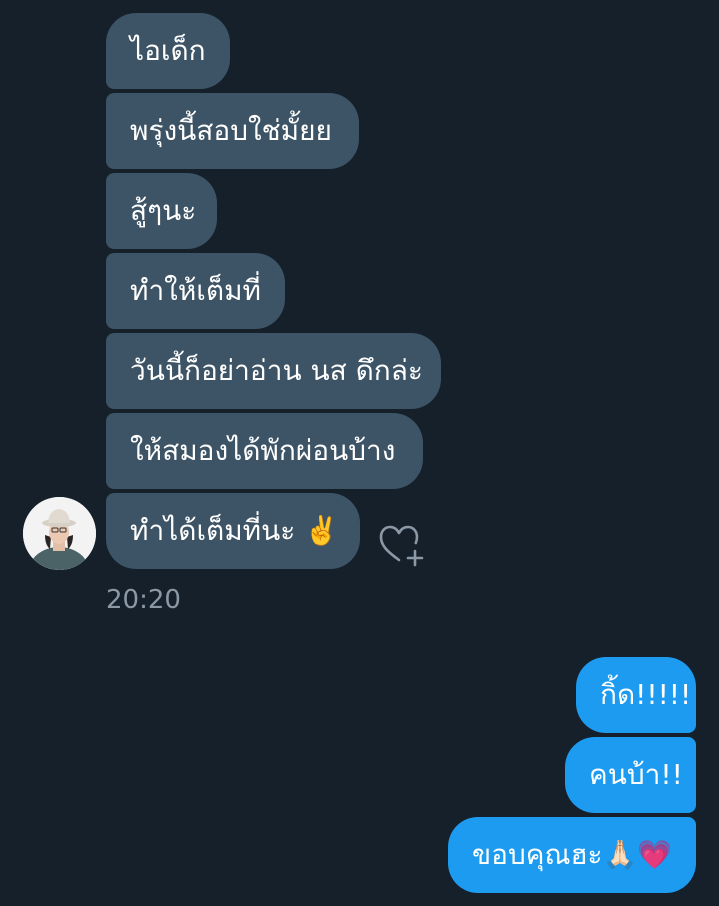 Image resolution: width=719 pixels, height=906 pixels. Describe the element at coordinates (572, 855) in the screenshot. I see `sent-message: ขอบคุณฮะ🙏🏻💗` at that location.